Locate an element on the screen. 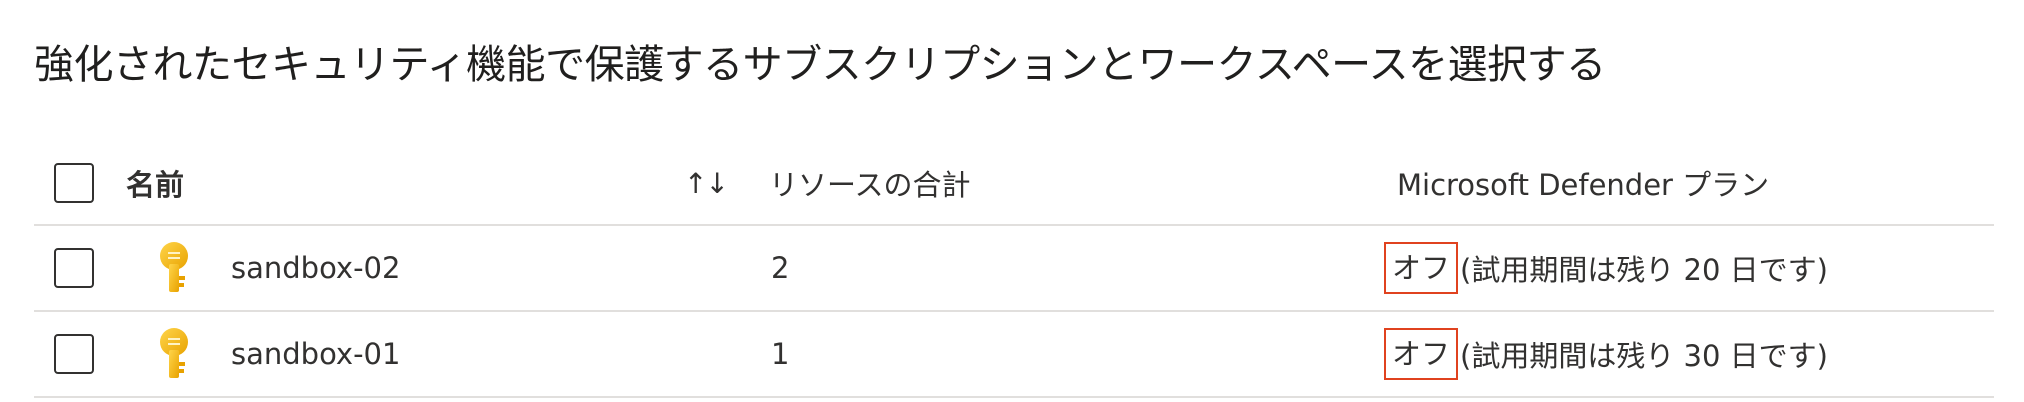 The image size is (2024, 402). column-header-name: 名前 is located at coordinates (155, 183).